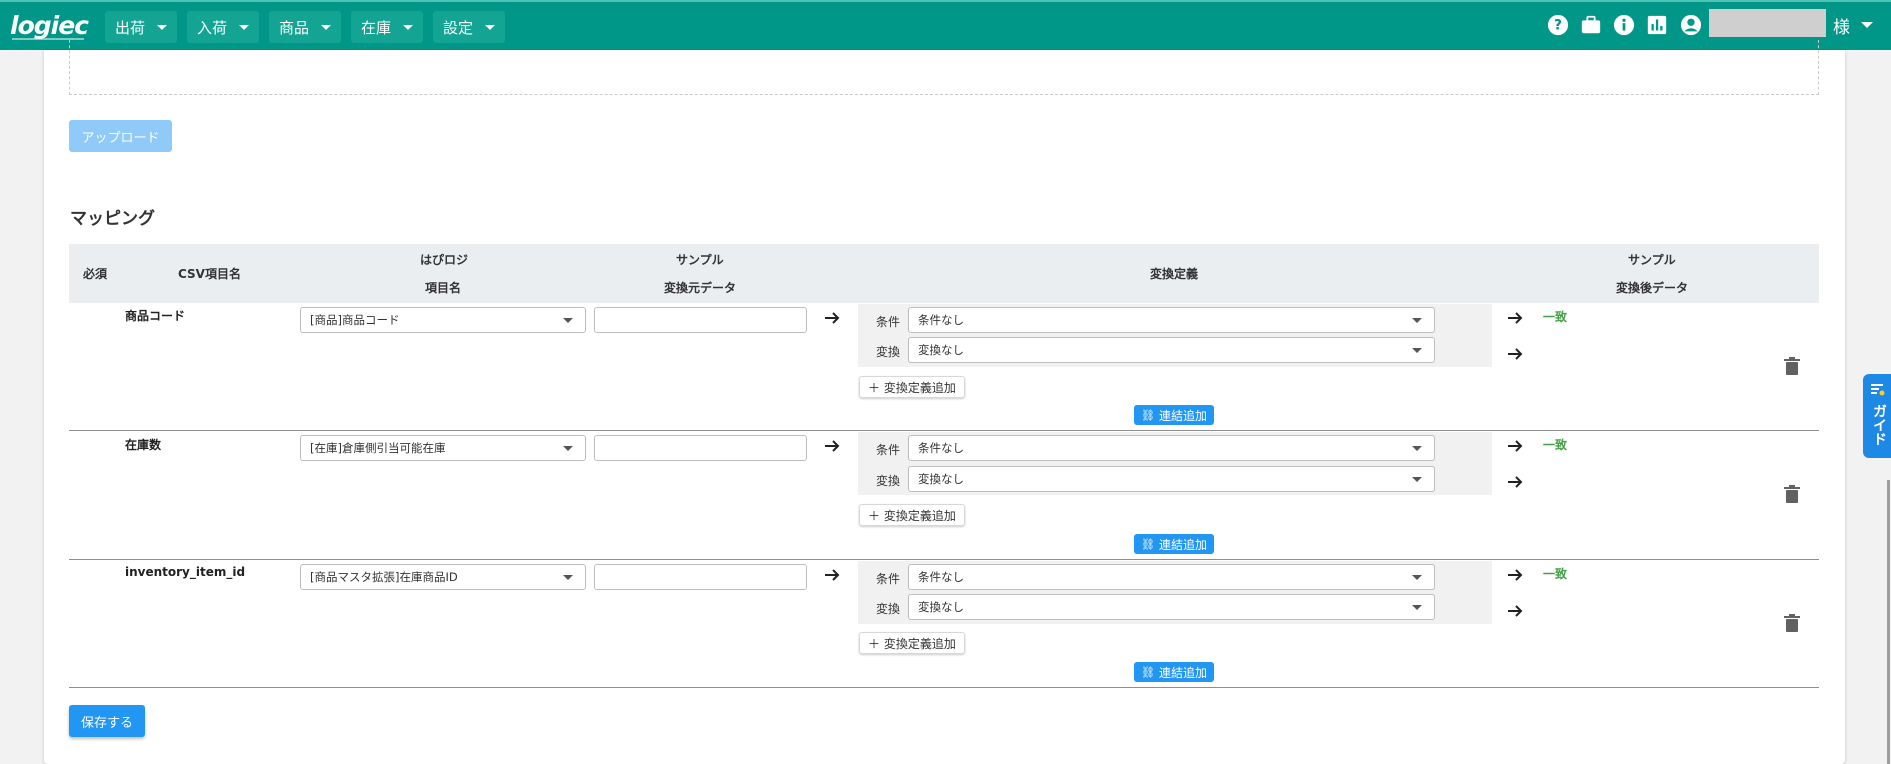 The height and width of the screenshot is (764, 1891). What do you see at coordinates (1657, 25) in the screenshot?
I see `chart-icon` at bounding box center [1657, 25].